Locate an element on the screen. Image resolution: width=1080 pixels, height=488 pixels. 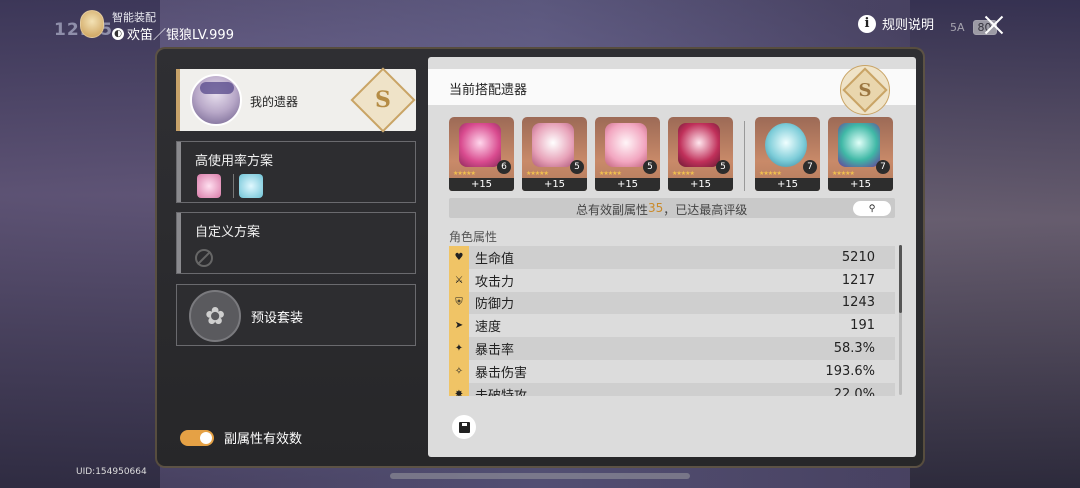
relic-rarity: 6 is located at coordinates (504, 167).